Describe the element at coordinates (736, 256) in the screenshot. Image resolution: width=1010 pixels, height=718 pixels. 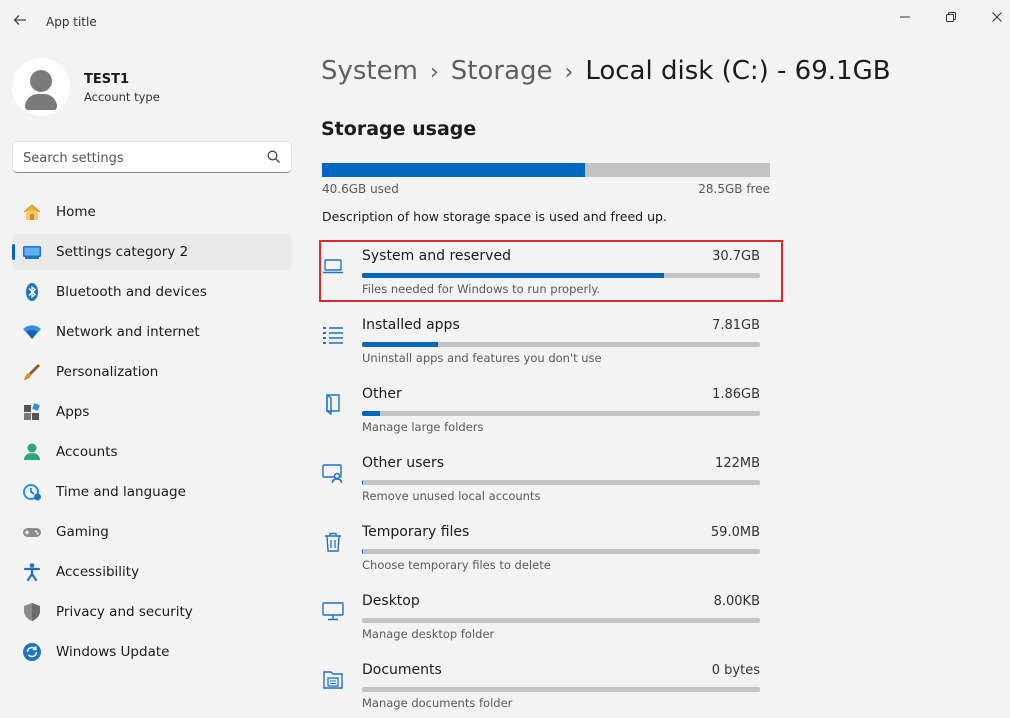
I see `category-size: 30.7GB` at that location.